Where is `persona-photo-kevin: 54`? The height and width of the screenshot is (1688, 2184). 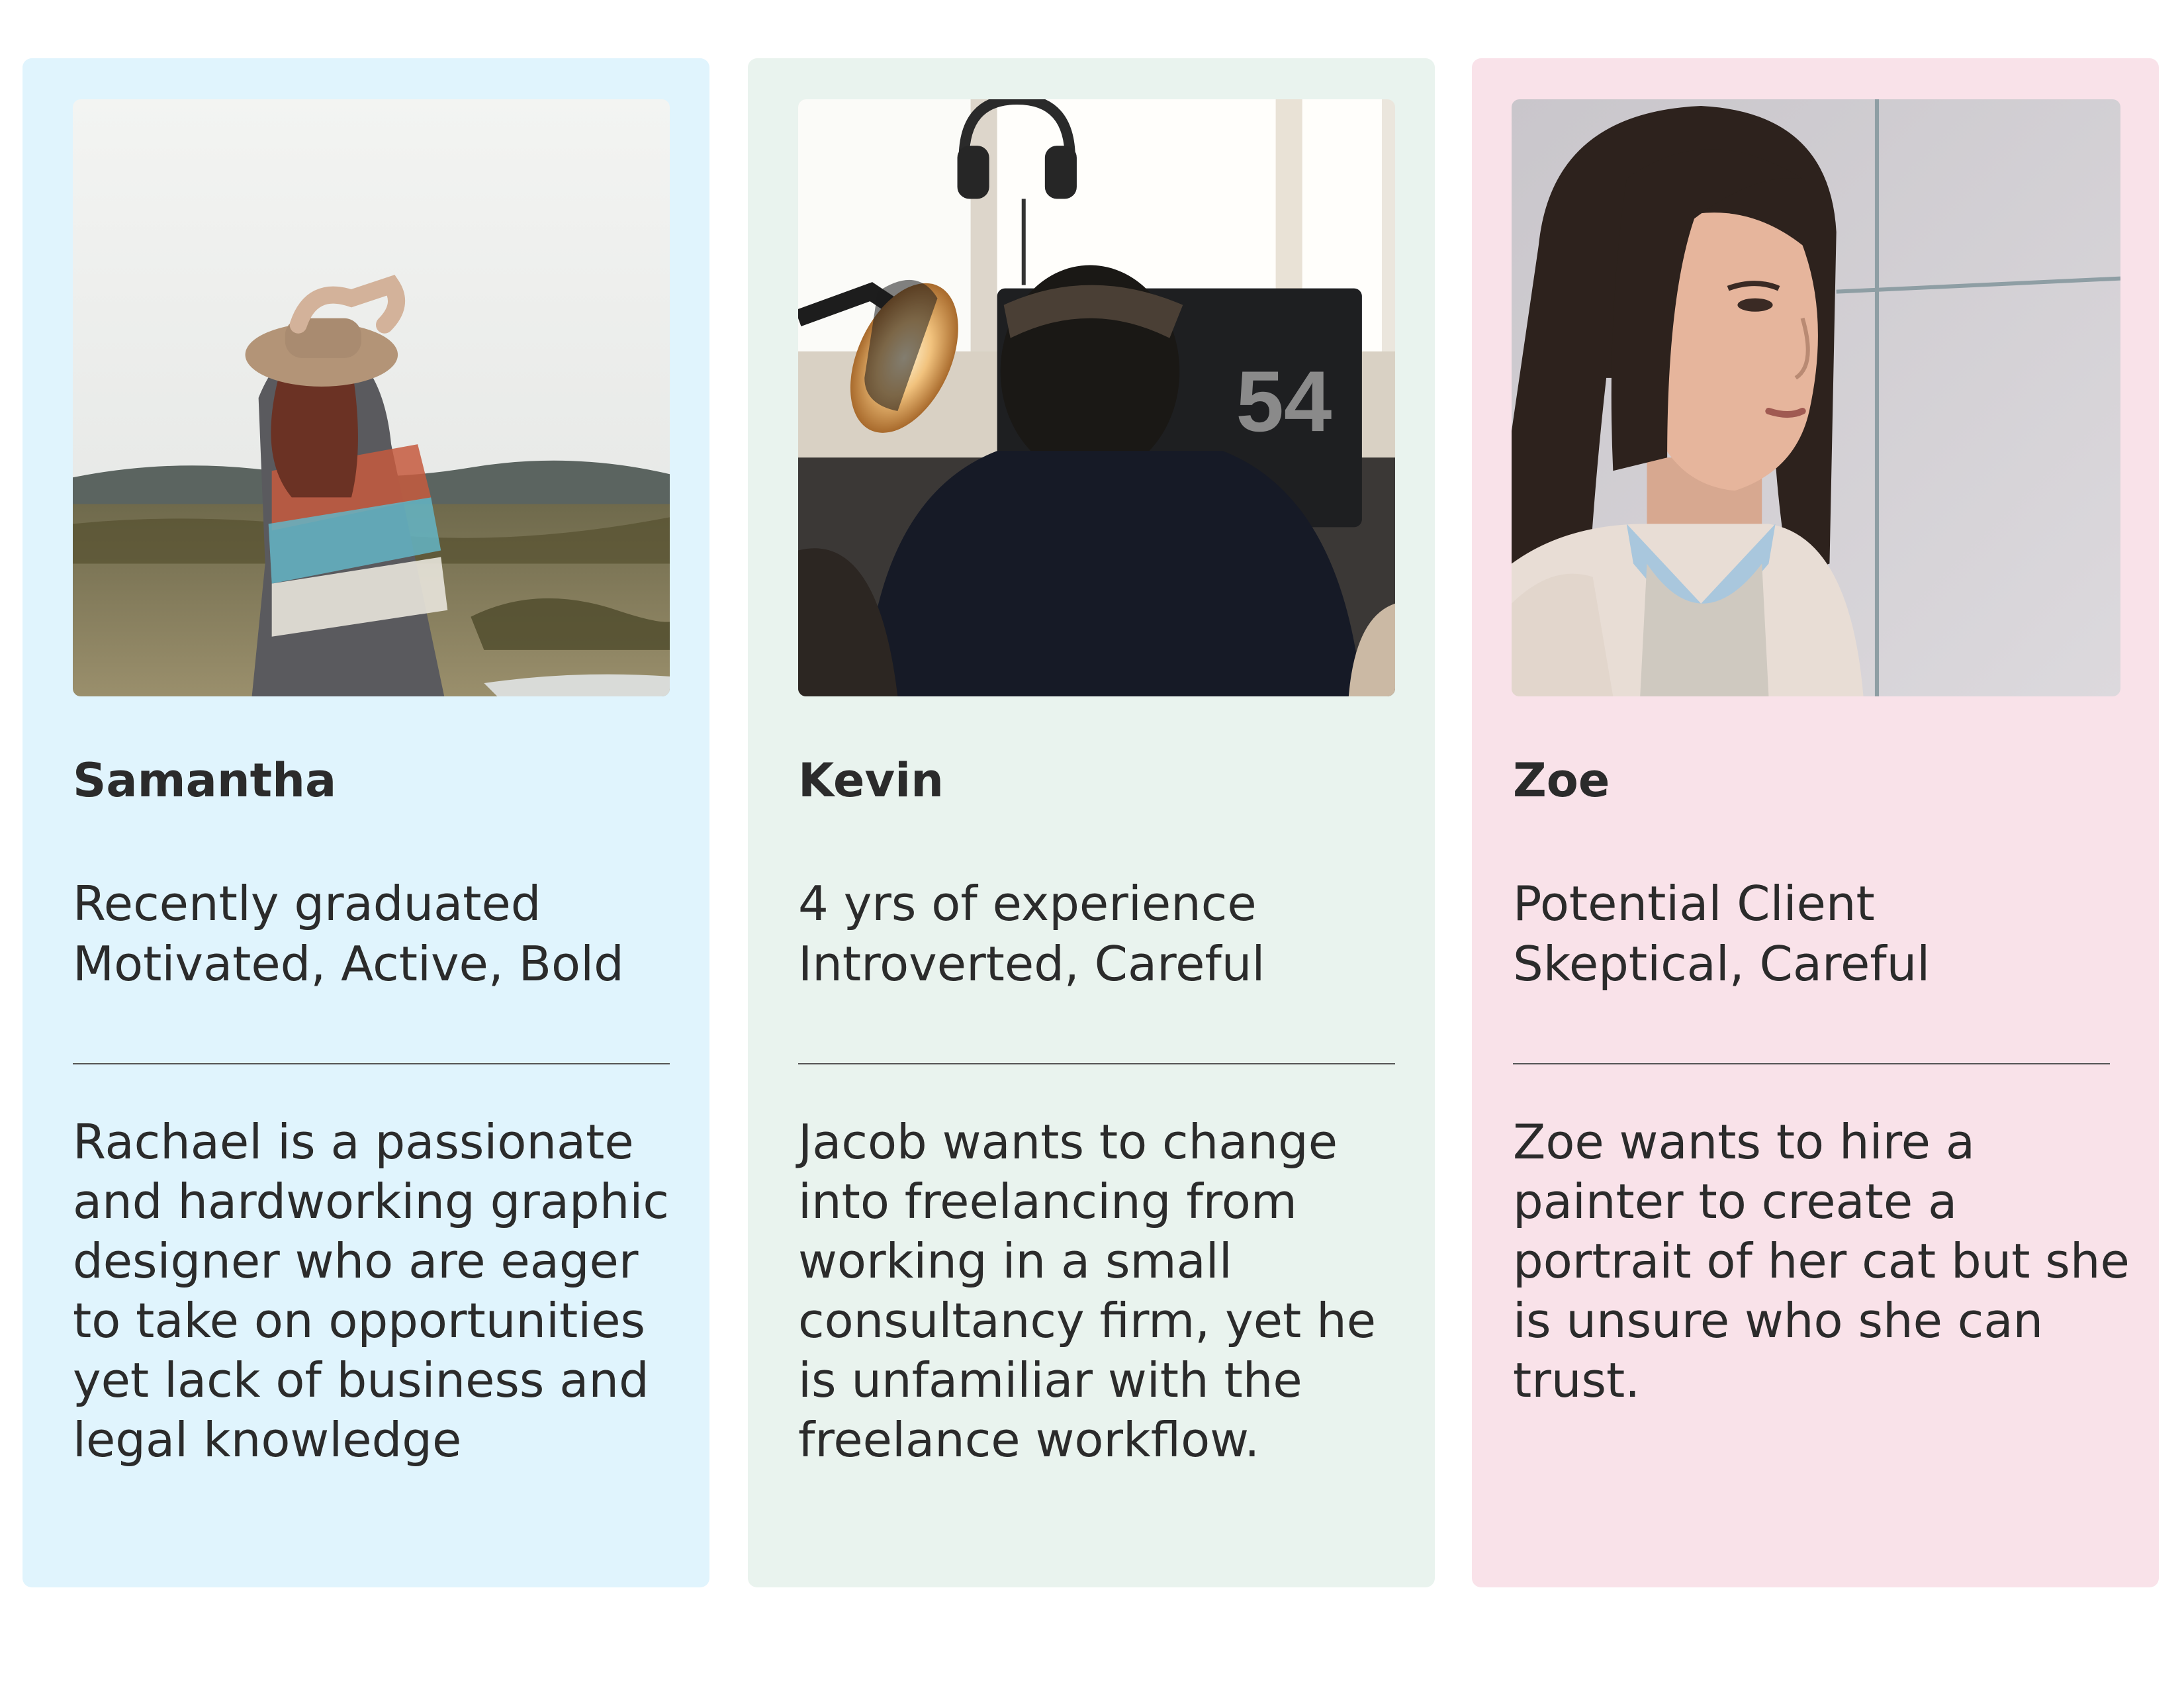
persona-photo-kevin: 54 is located at coordinates (1096, 397).